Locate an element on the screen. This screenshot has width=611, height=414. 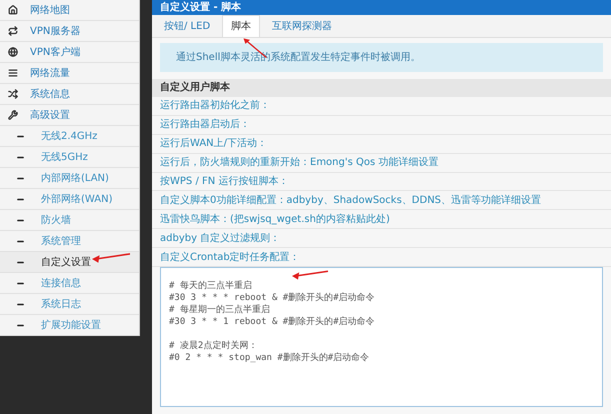
sidebar-subitem: 无线5GHz is located at coordinates (69, 157).